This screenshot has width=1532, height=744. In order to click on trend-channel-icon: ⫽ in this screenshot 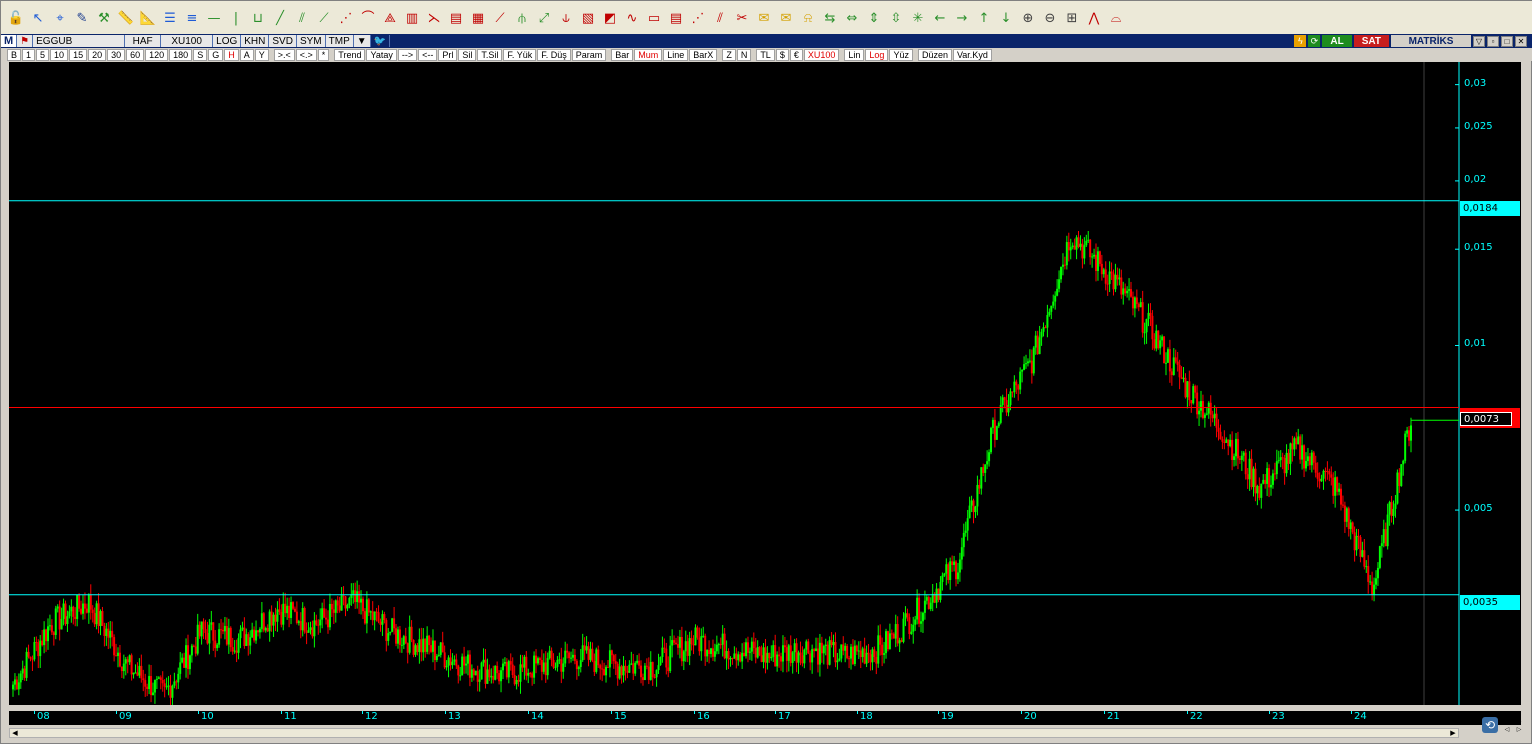, I will do `click(302, 19)`.